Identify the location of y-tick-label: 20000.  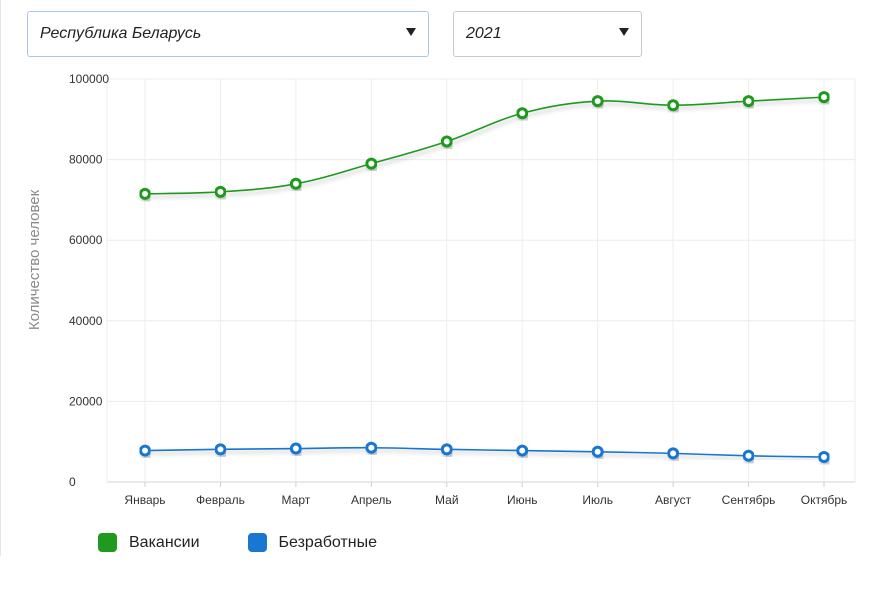
(86, 401).